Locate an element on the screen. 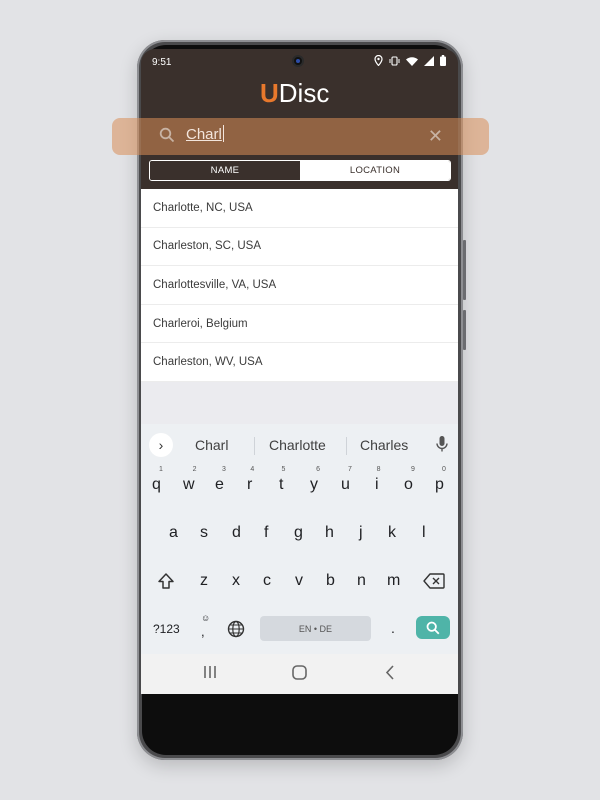 Image resolution: width=600 pixels, height=800 pixels. search-type-toggle: NAME LOCATION is located at coordinates (300, 170).